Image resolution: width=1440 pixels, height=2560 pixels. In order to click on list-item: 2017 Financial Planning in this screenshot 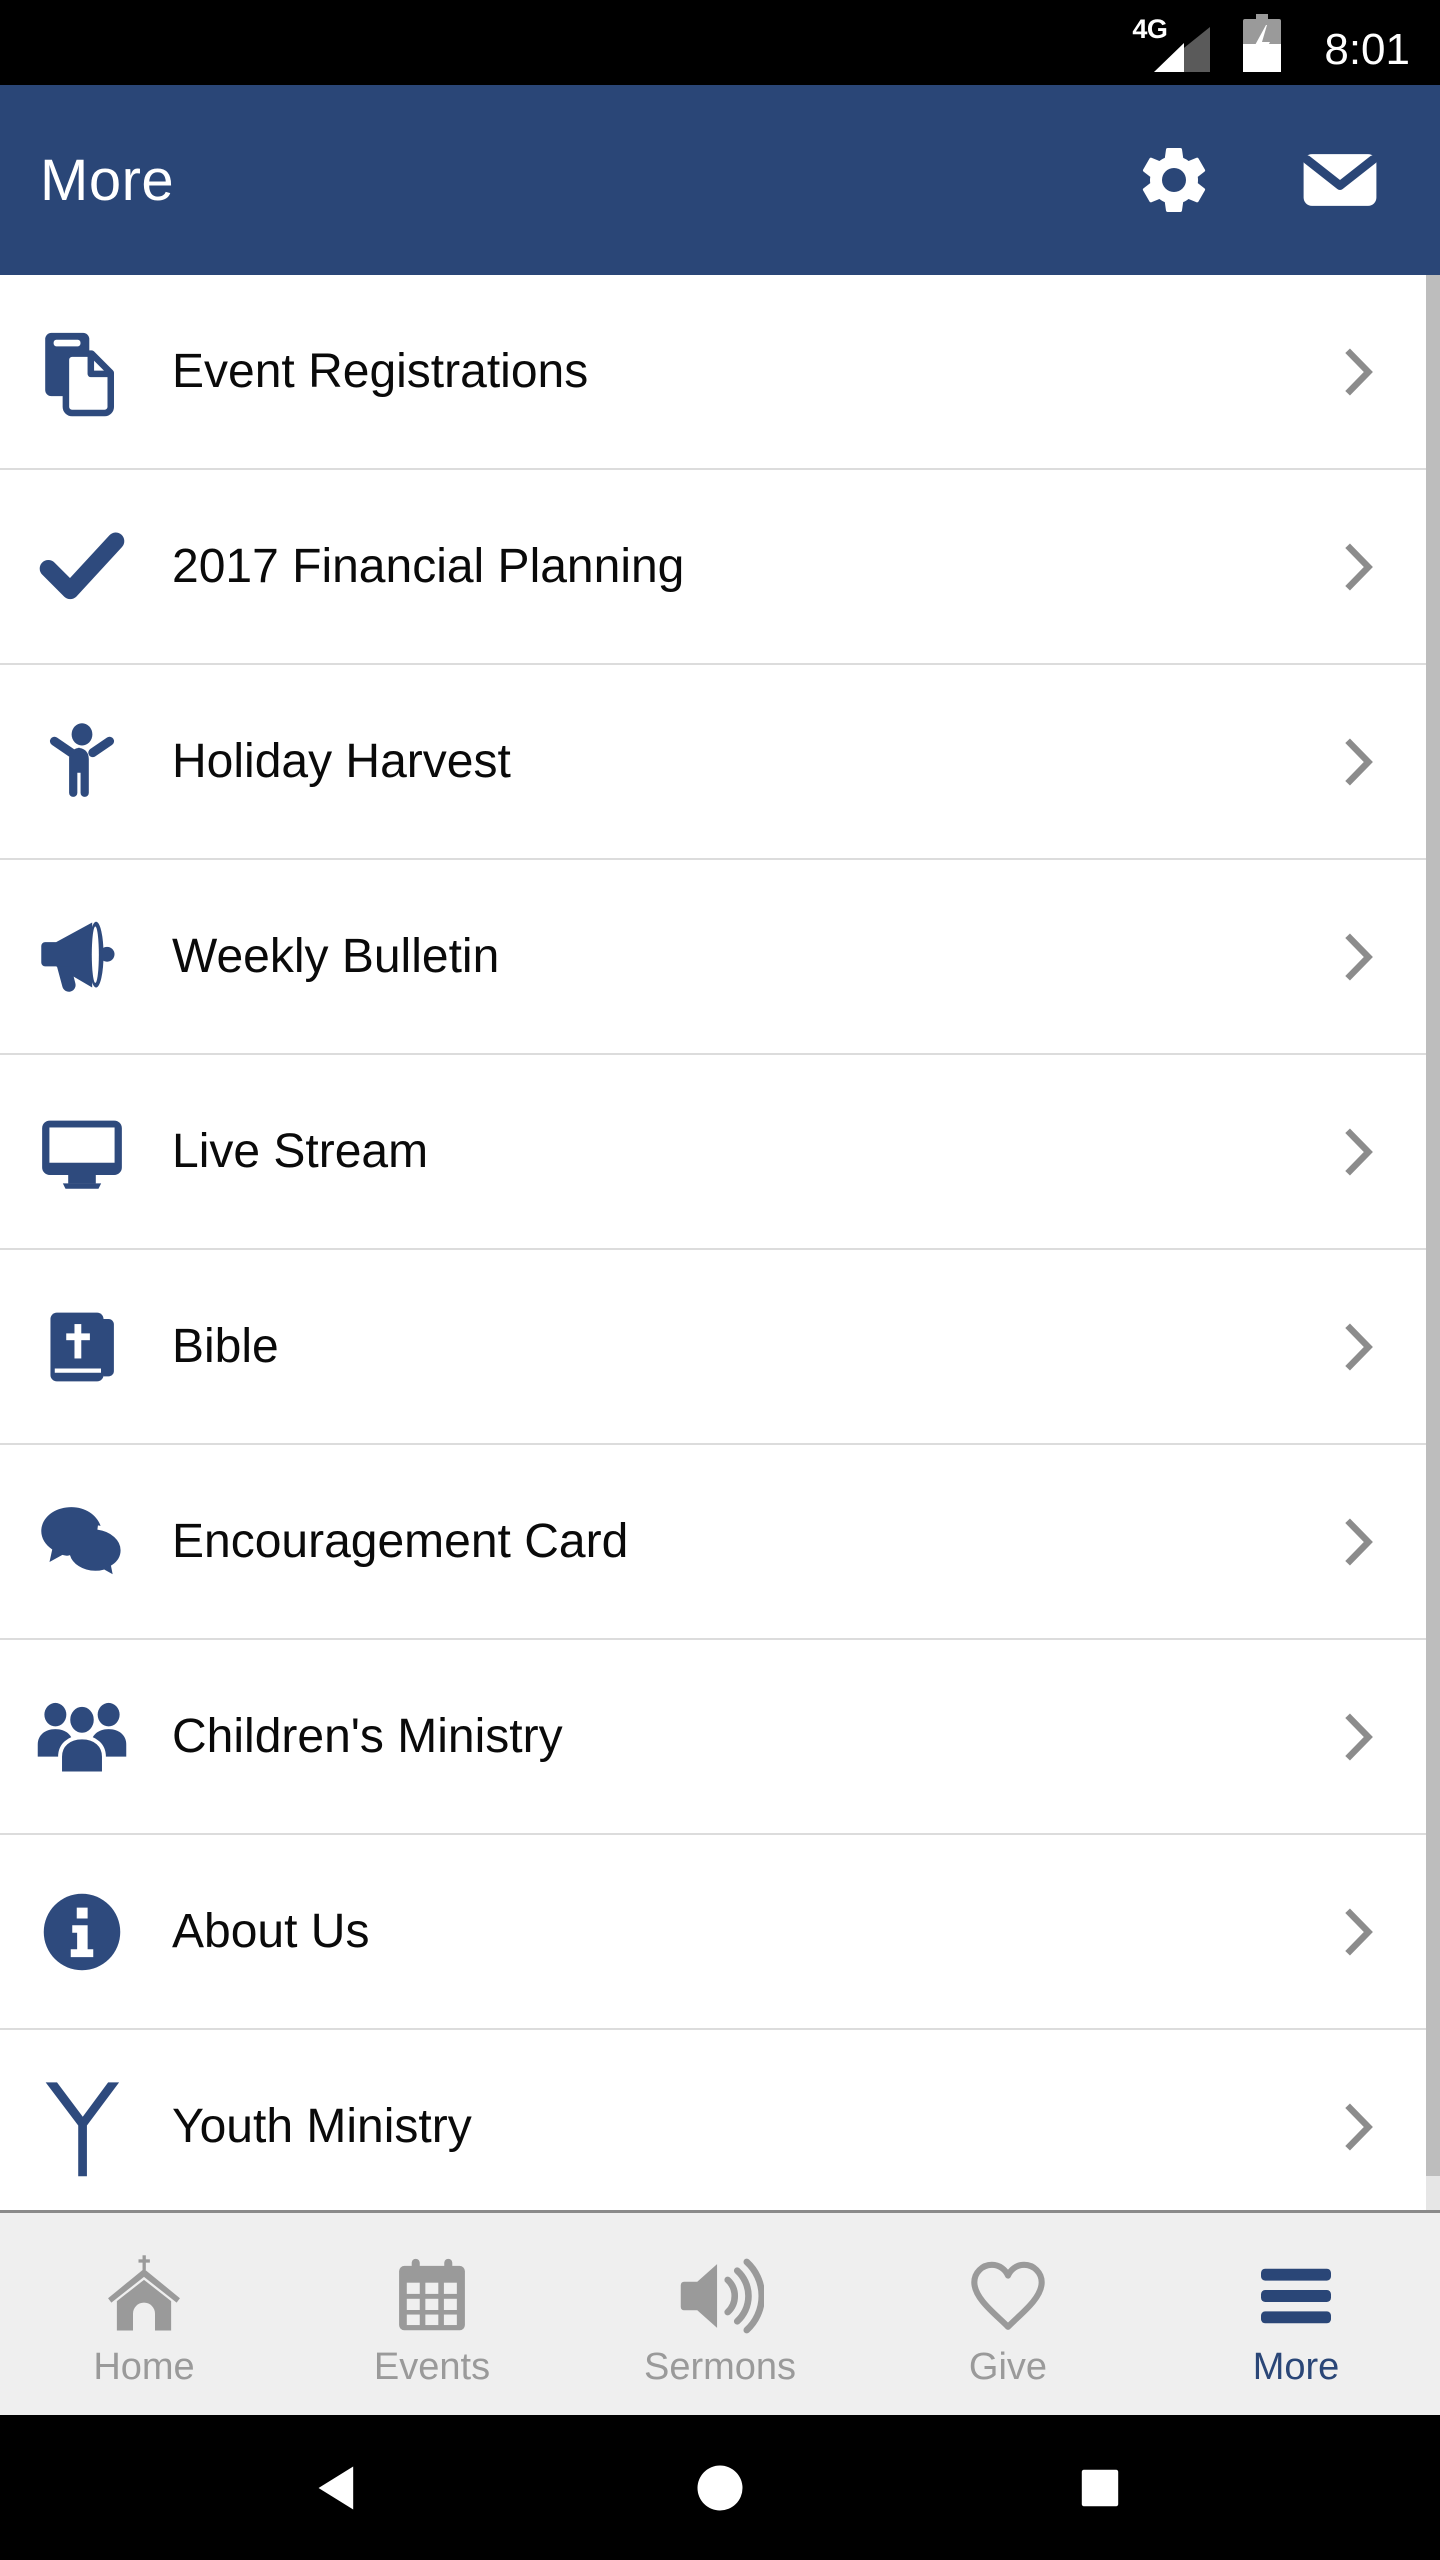, I will do `click(720, 567)`.